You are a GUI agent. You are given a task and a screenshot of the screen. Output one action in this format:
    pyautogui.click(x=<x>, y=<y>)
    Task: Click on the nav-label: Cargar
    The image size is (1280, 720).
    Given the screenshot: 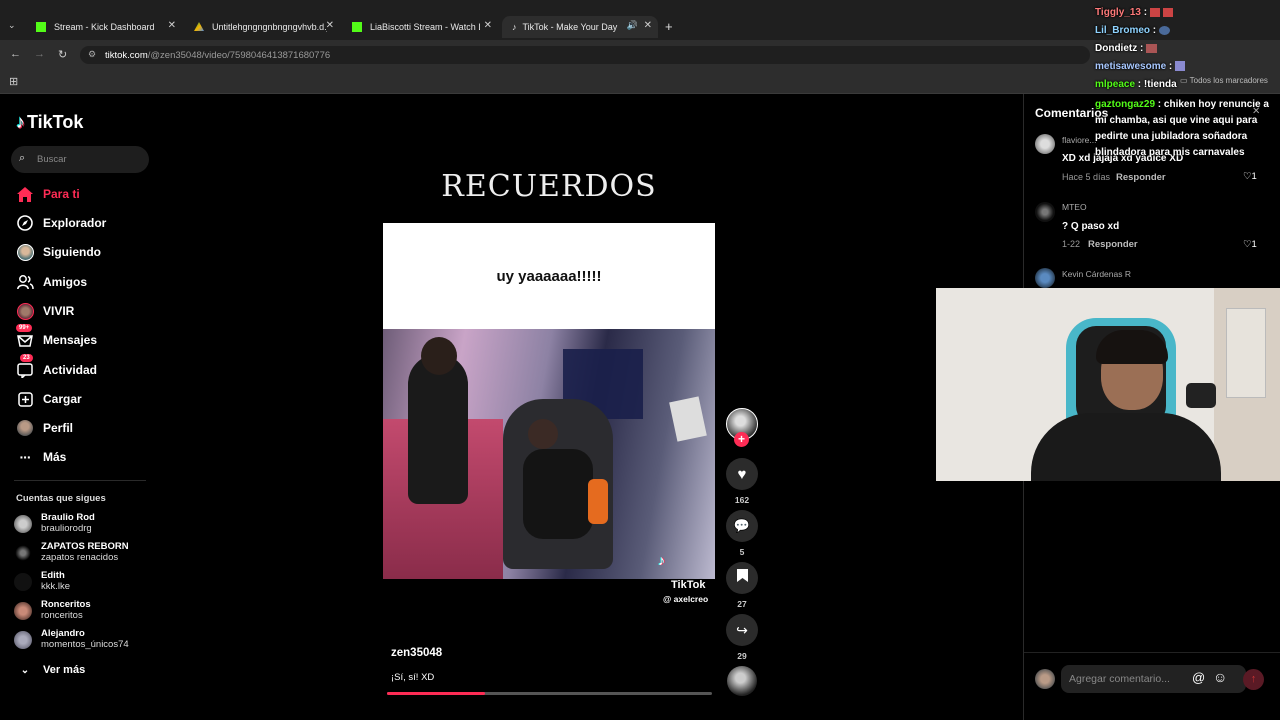 What is the action you would take?
    pyautogui.click(x=62, y=399)
    